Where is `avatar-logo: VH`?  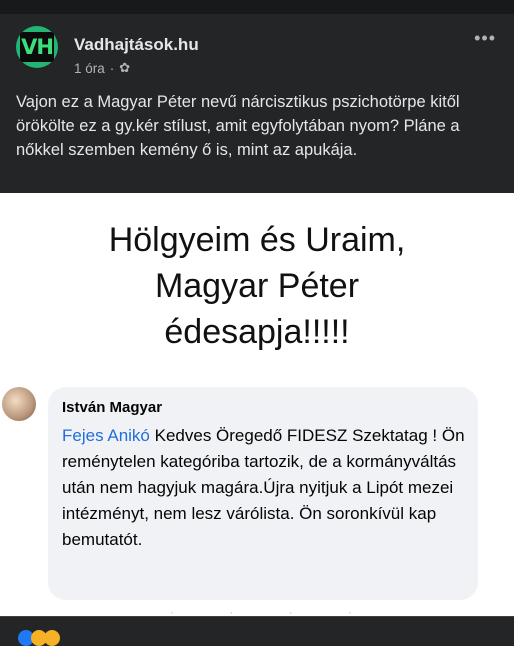
avatar-logo: VH is located at coordinates (37, 47).